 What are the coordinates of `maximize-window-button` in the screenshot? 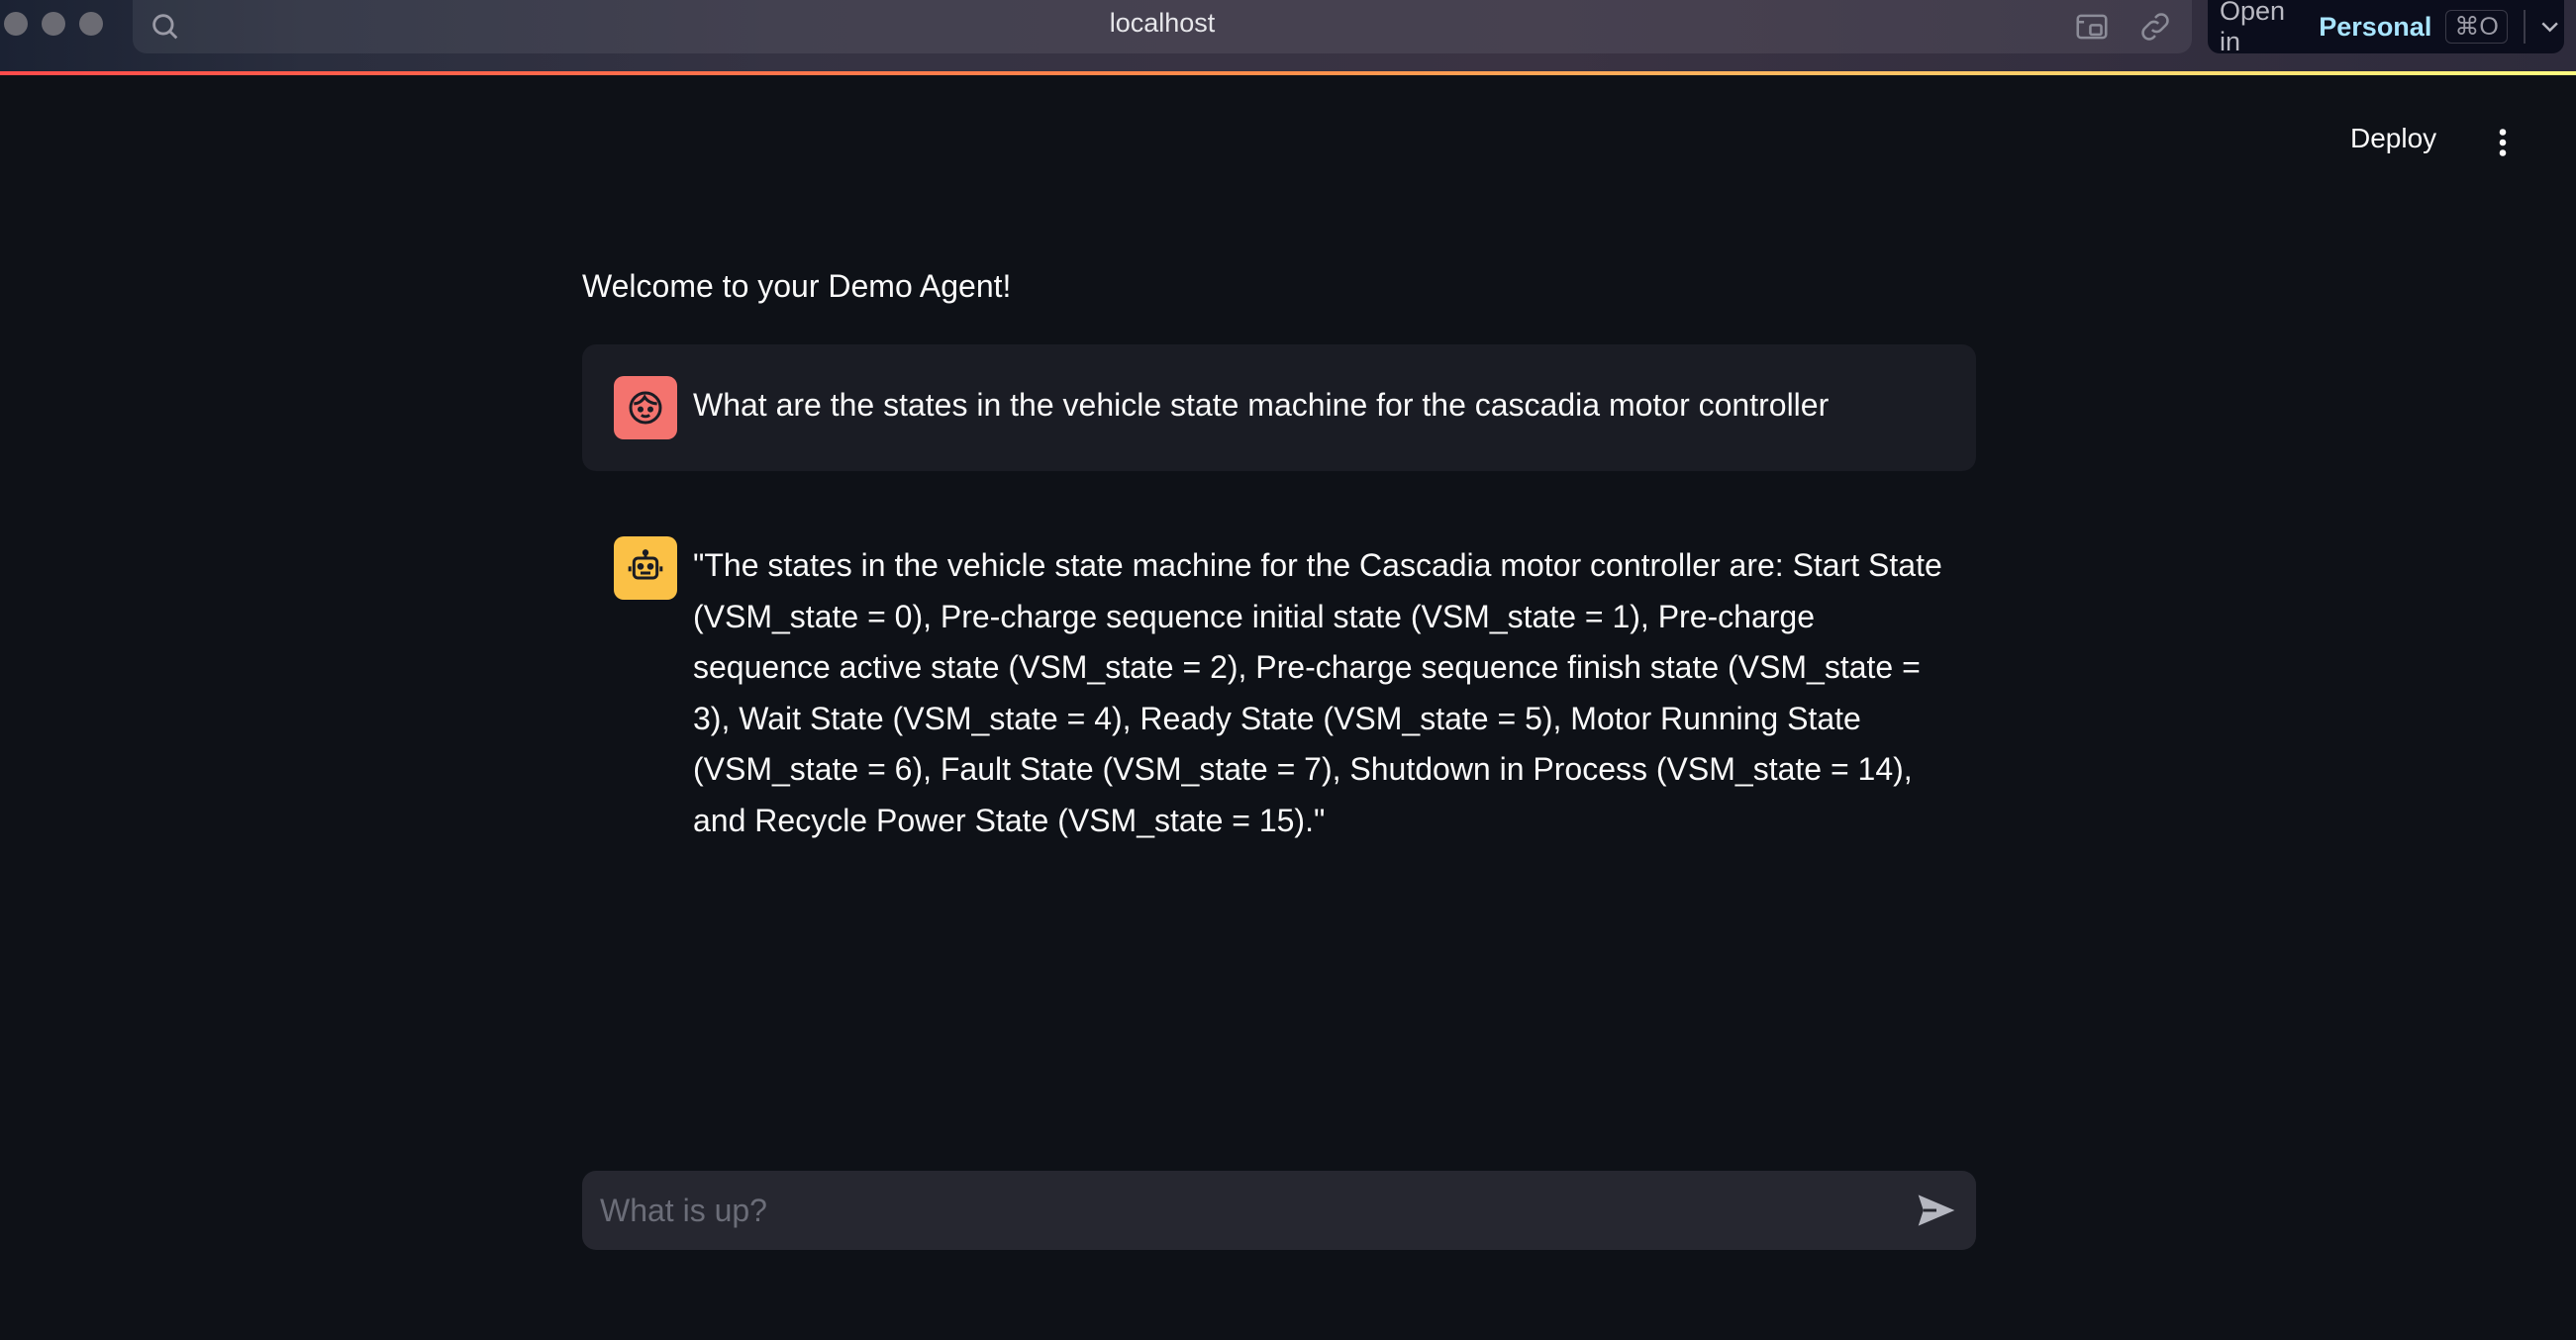 It's located at (91, 24).